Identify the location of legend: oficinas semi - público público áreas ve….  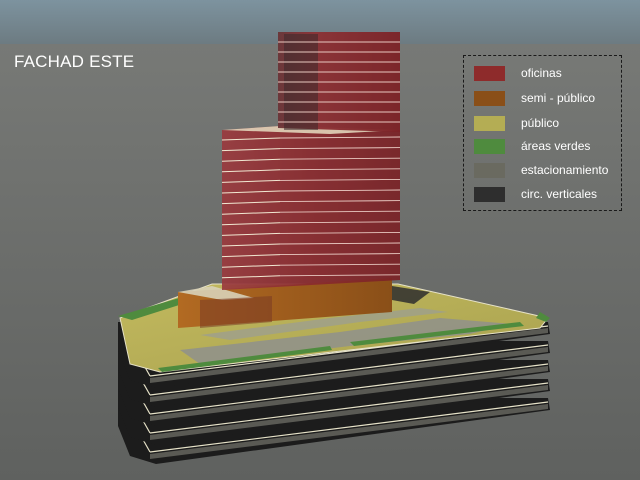
(542, 133).